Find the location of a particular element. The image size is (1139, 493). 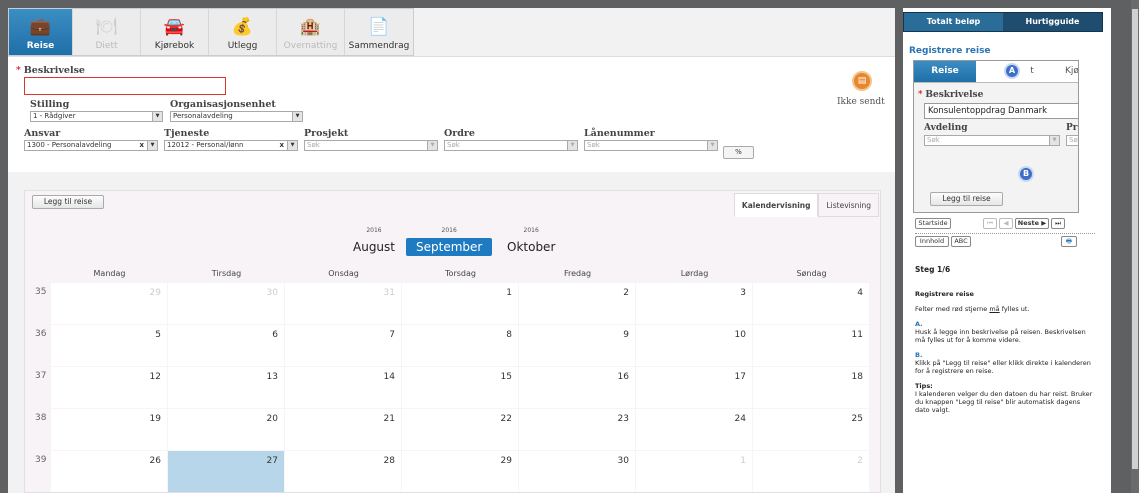

add-trip-button: Legg til reise is located at coordinates (68, 202).